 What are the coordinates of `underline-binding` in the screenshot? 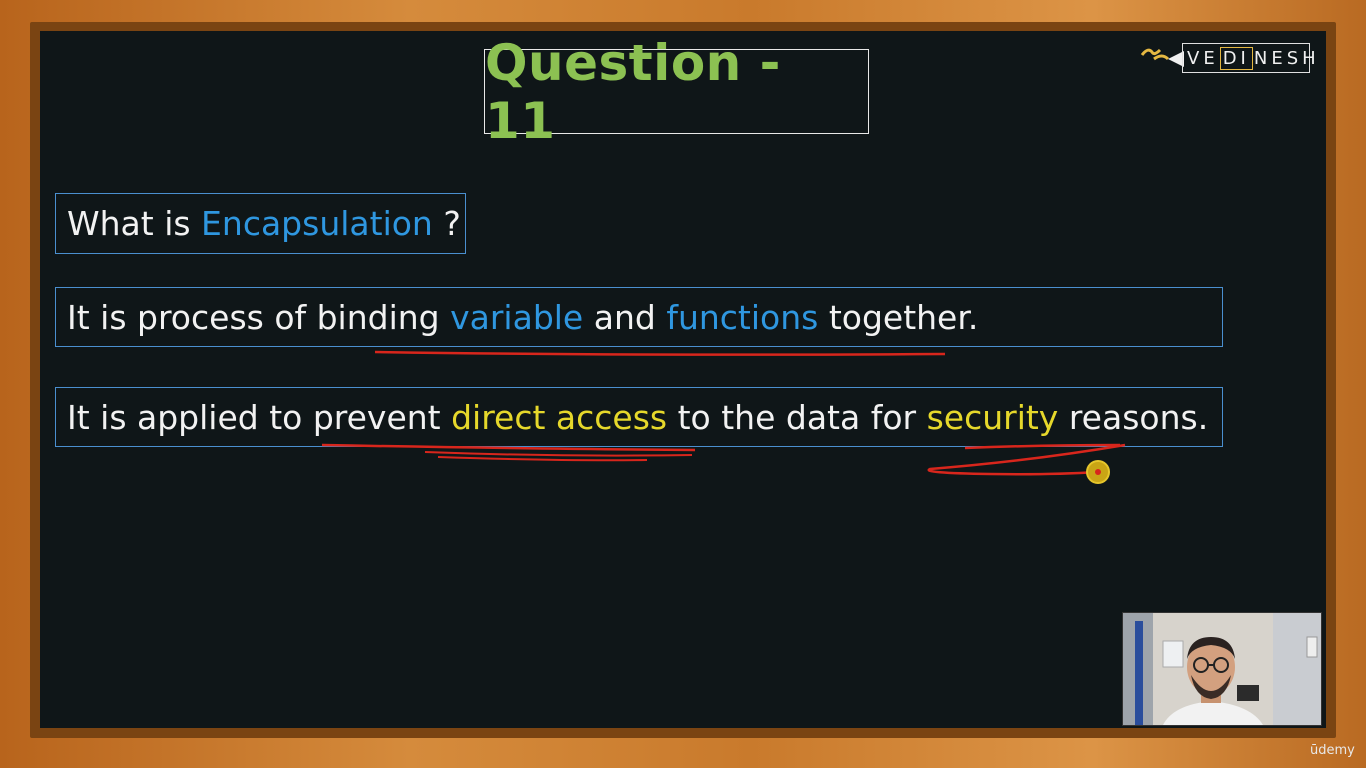 It's located at (660, 353).